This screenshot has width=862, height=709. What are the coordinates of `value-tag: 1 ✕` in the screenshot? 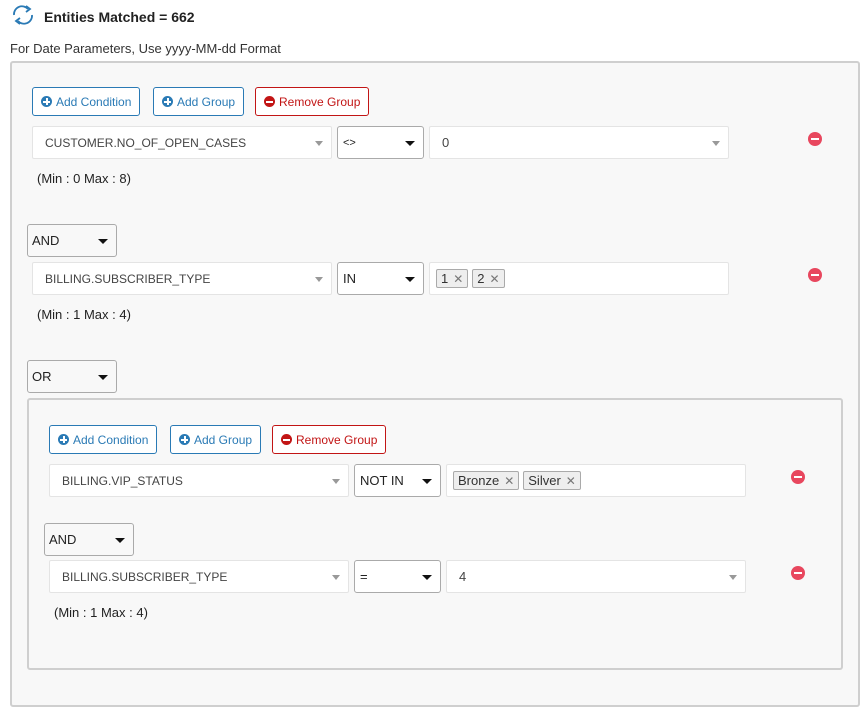 It's located at (452, 278).